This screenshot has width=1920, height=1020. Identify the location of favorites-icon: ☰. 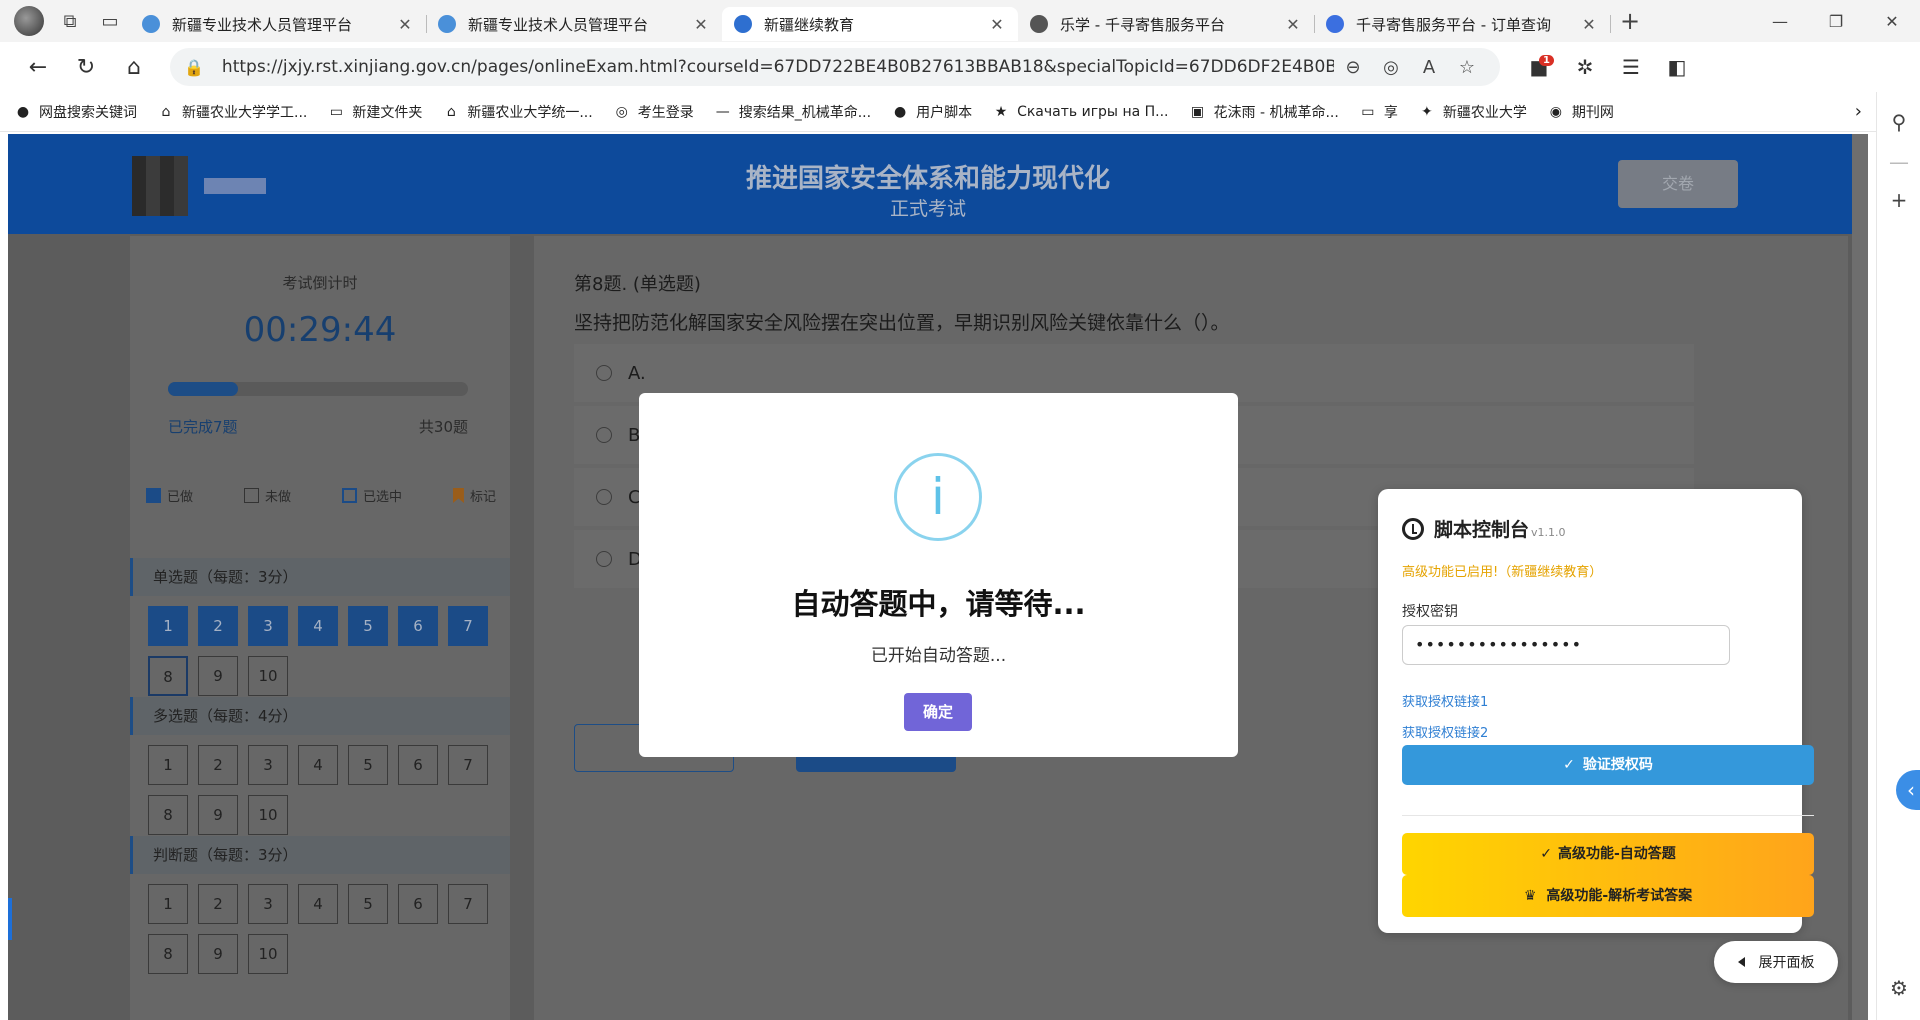
(1631, 67).